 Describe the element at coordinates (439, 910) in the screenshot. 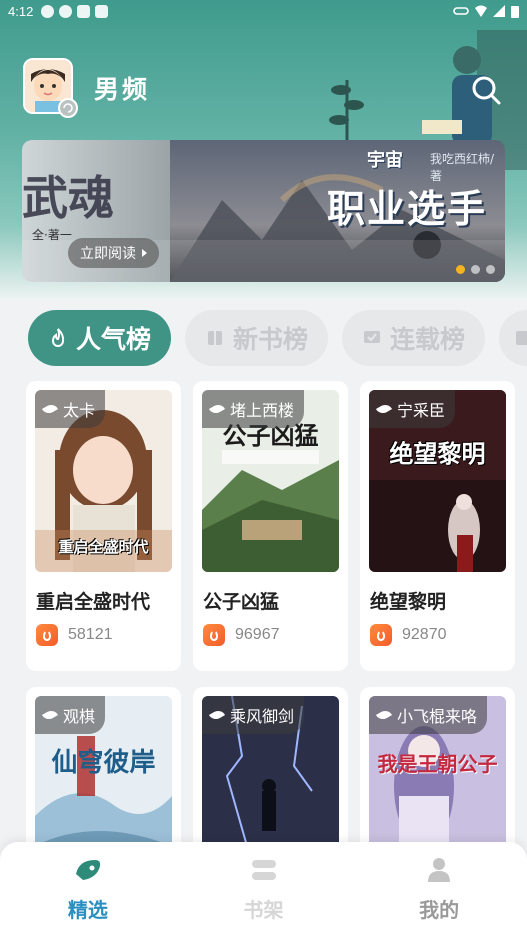

I see `nav-label: 我的` at that location.